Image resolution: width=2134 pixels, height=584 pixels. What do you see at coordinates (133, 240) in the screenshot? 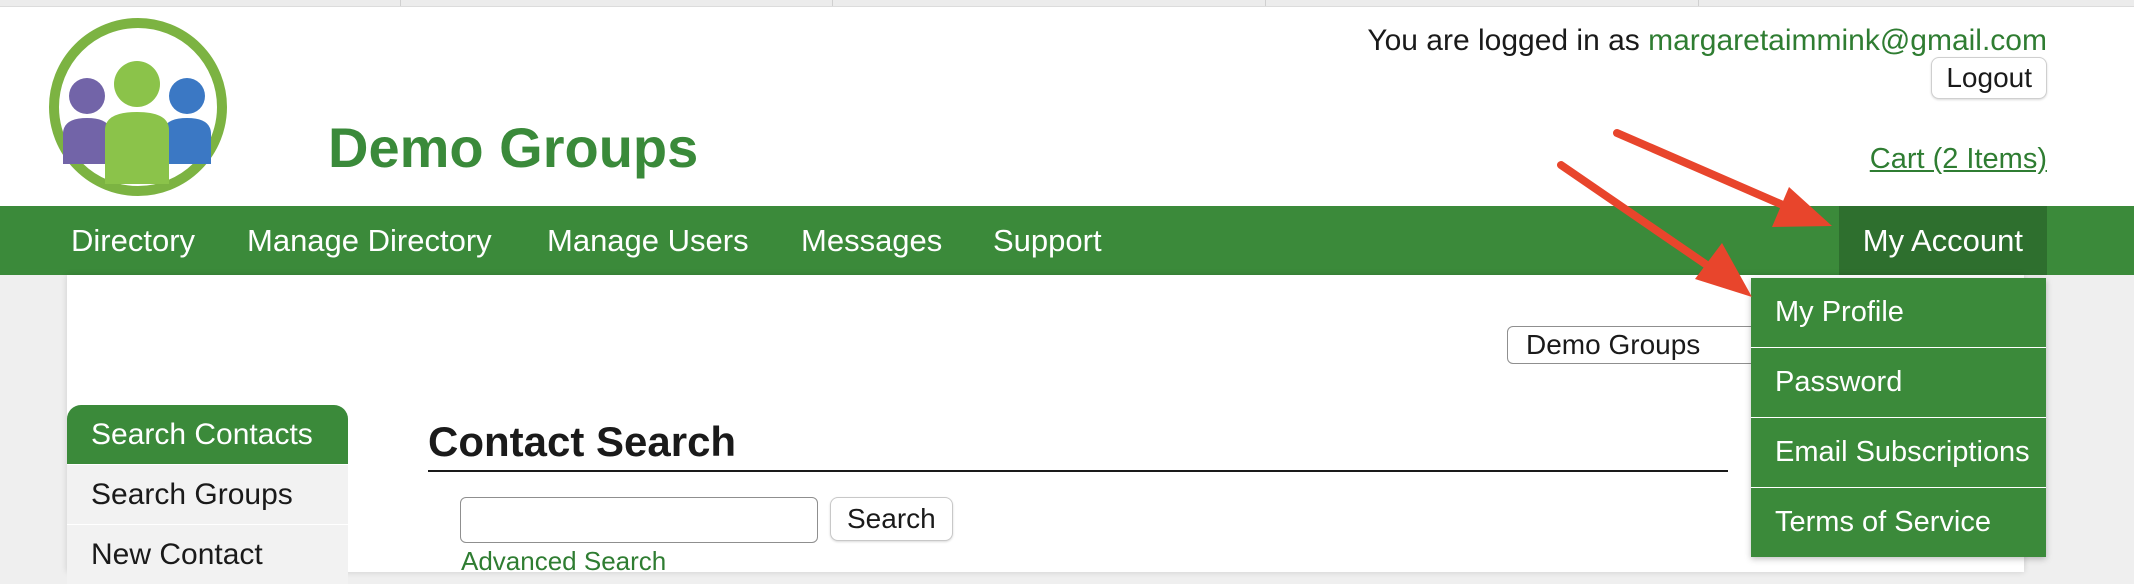
I see `nav-directory: Directory` at bounding box center [133, 240].